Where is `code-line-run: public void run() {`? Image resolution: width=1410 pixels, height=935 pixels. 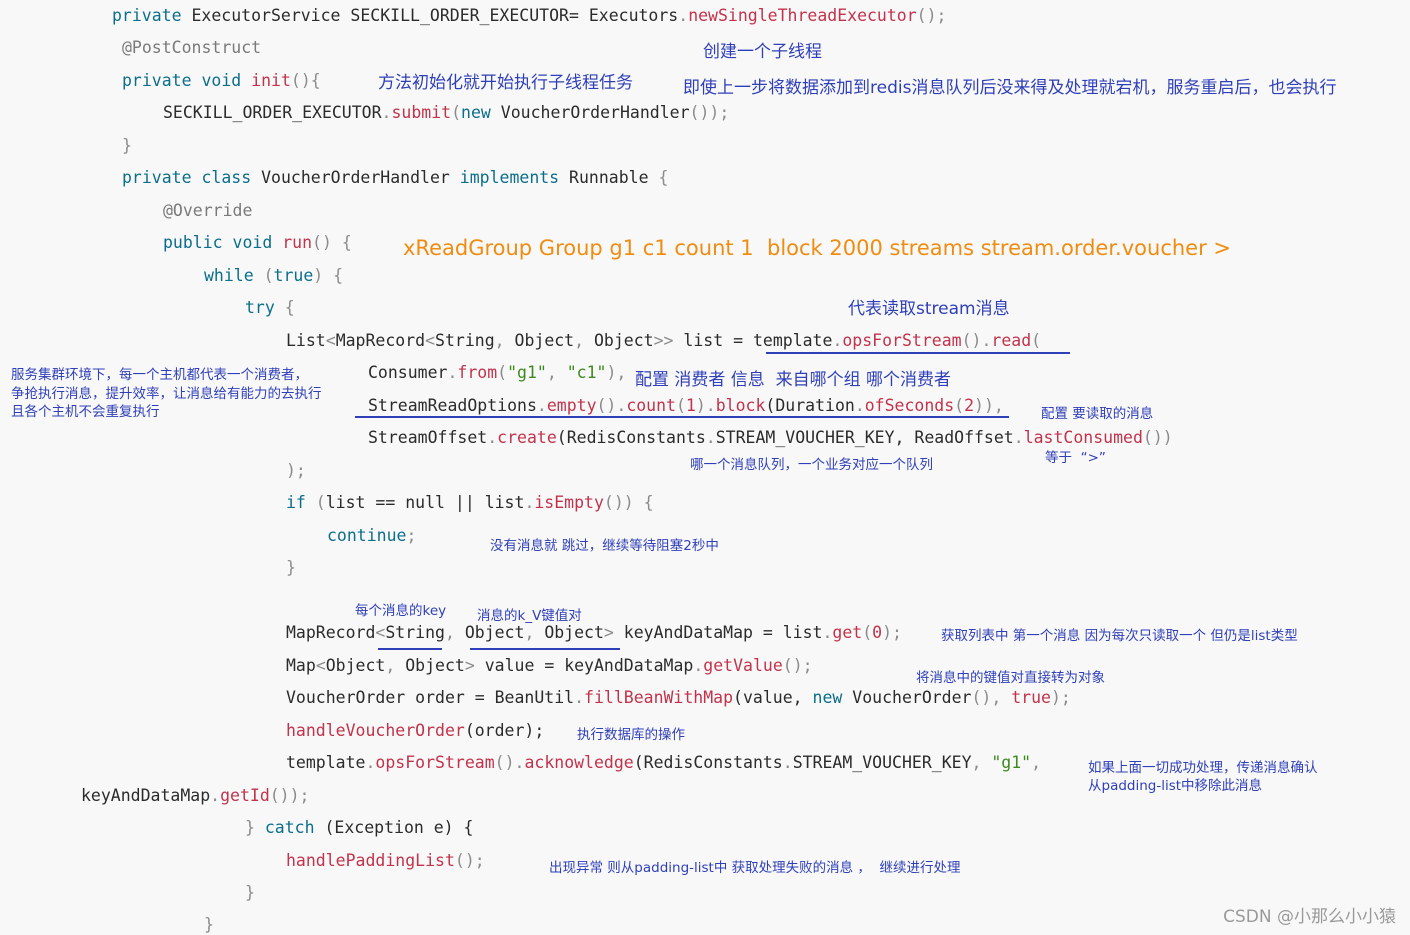
code-line-run: public void run() { is located at coordinates (257, 243).